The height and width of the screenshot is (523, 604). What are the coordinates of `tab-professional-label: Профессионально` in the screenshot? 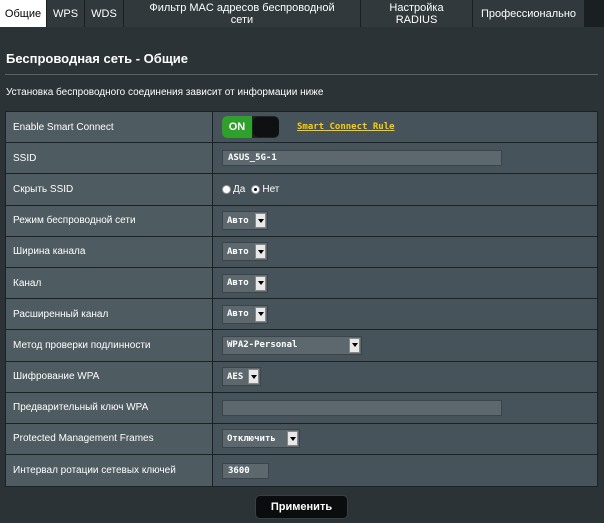 It's located at (528, 13).